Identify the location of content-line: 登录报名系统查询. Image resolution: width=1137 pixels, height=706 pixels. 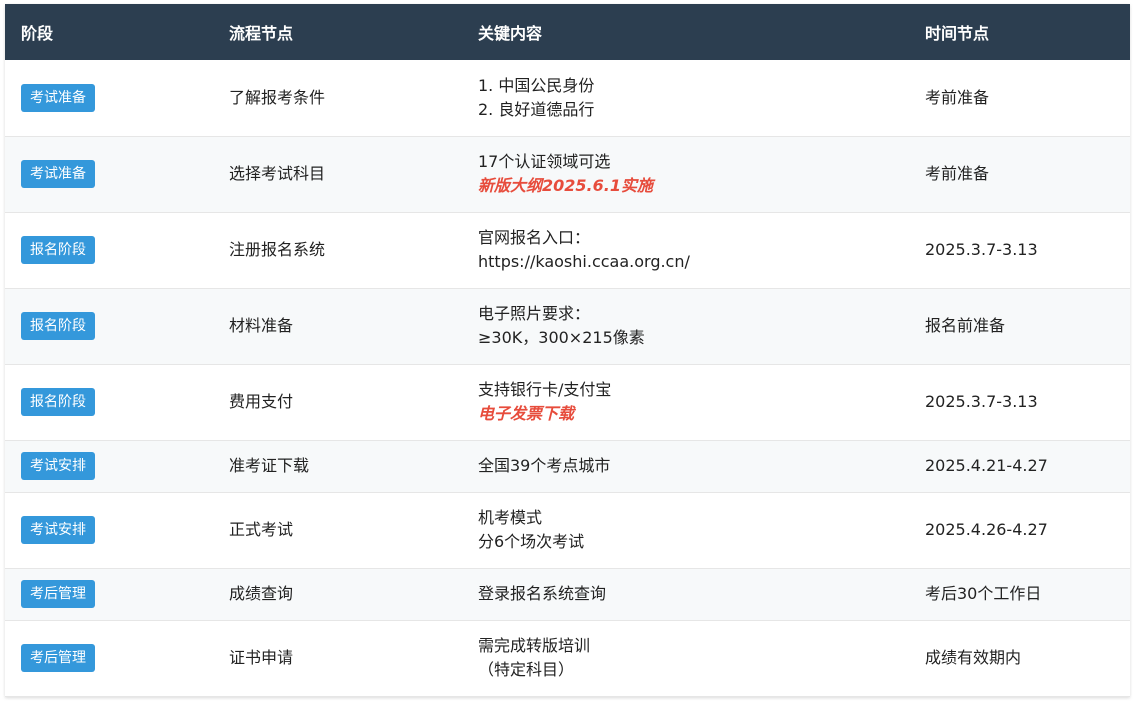
(542, 593).